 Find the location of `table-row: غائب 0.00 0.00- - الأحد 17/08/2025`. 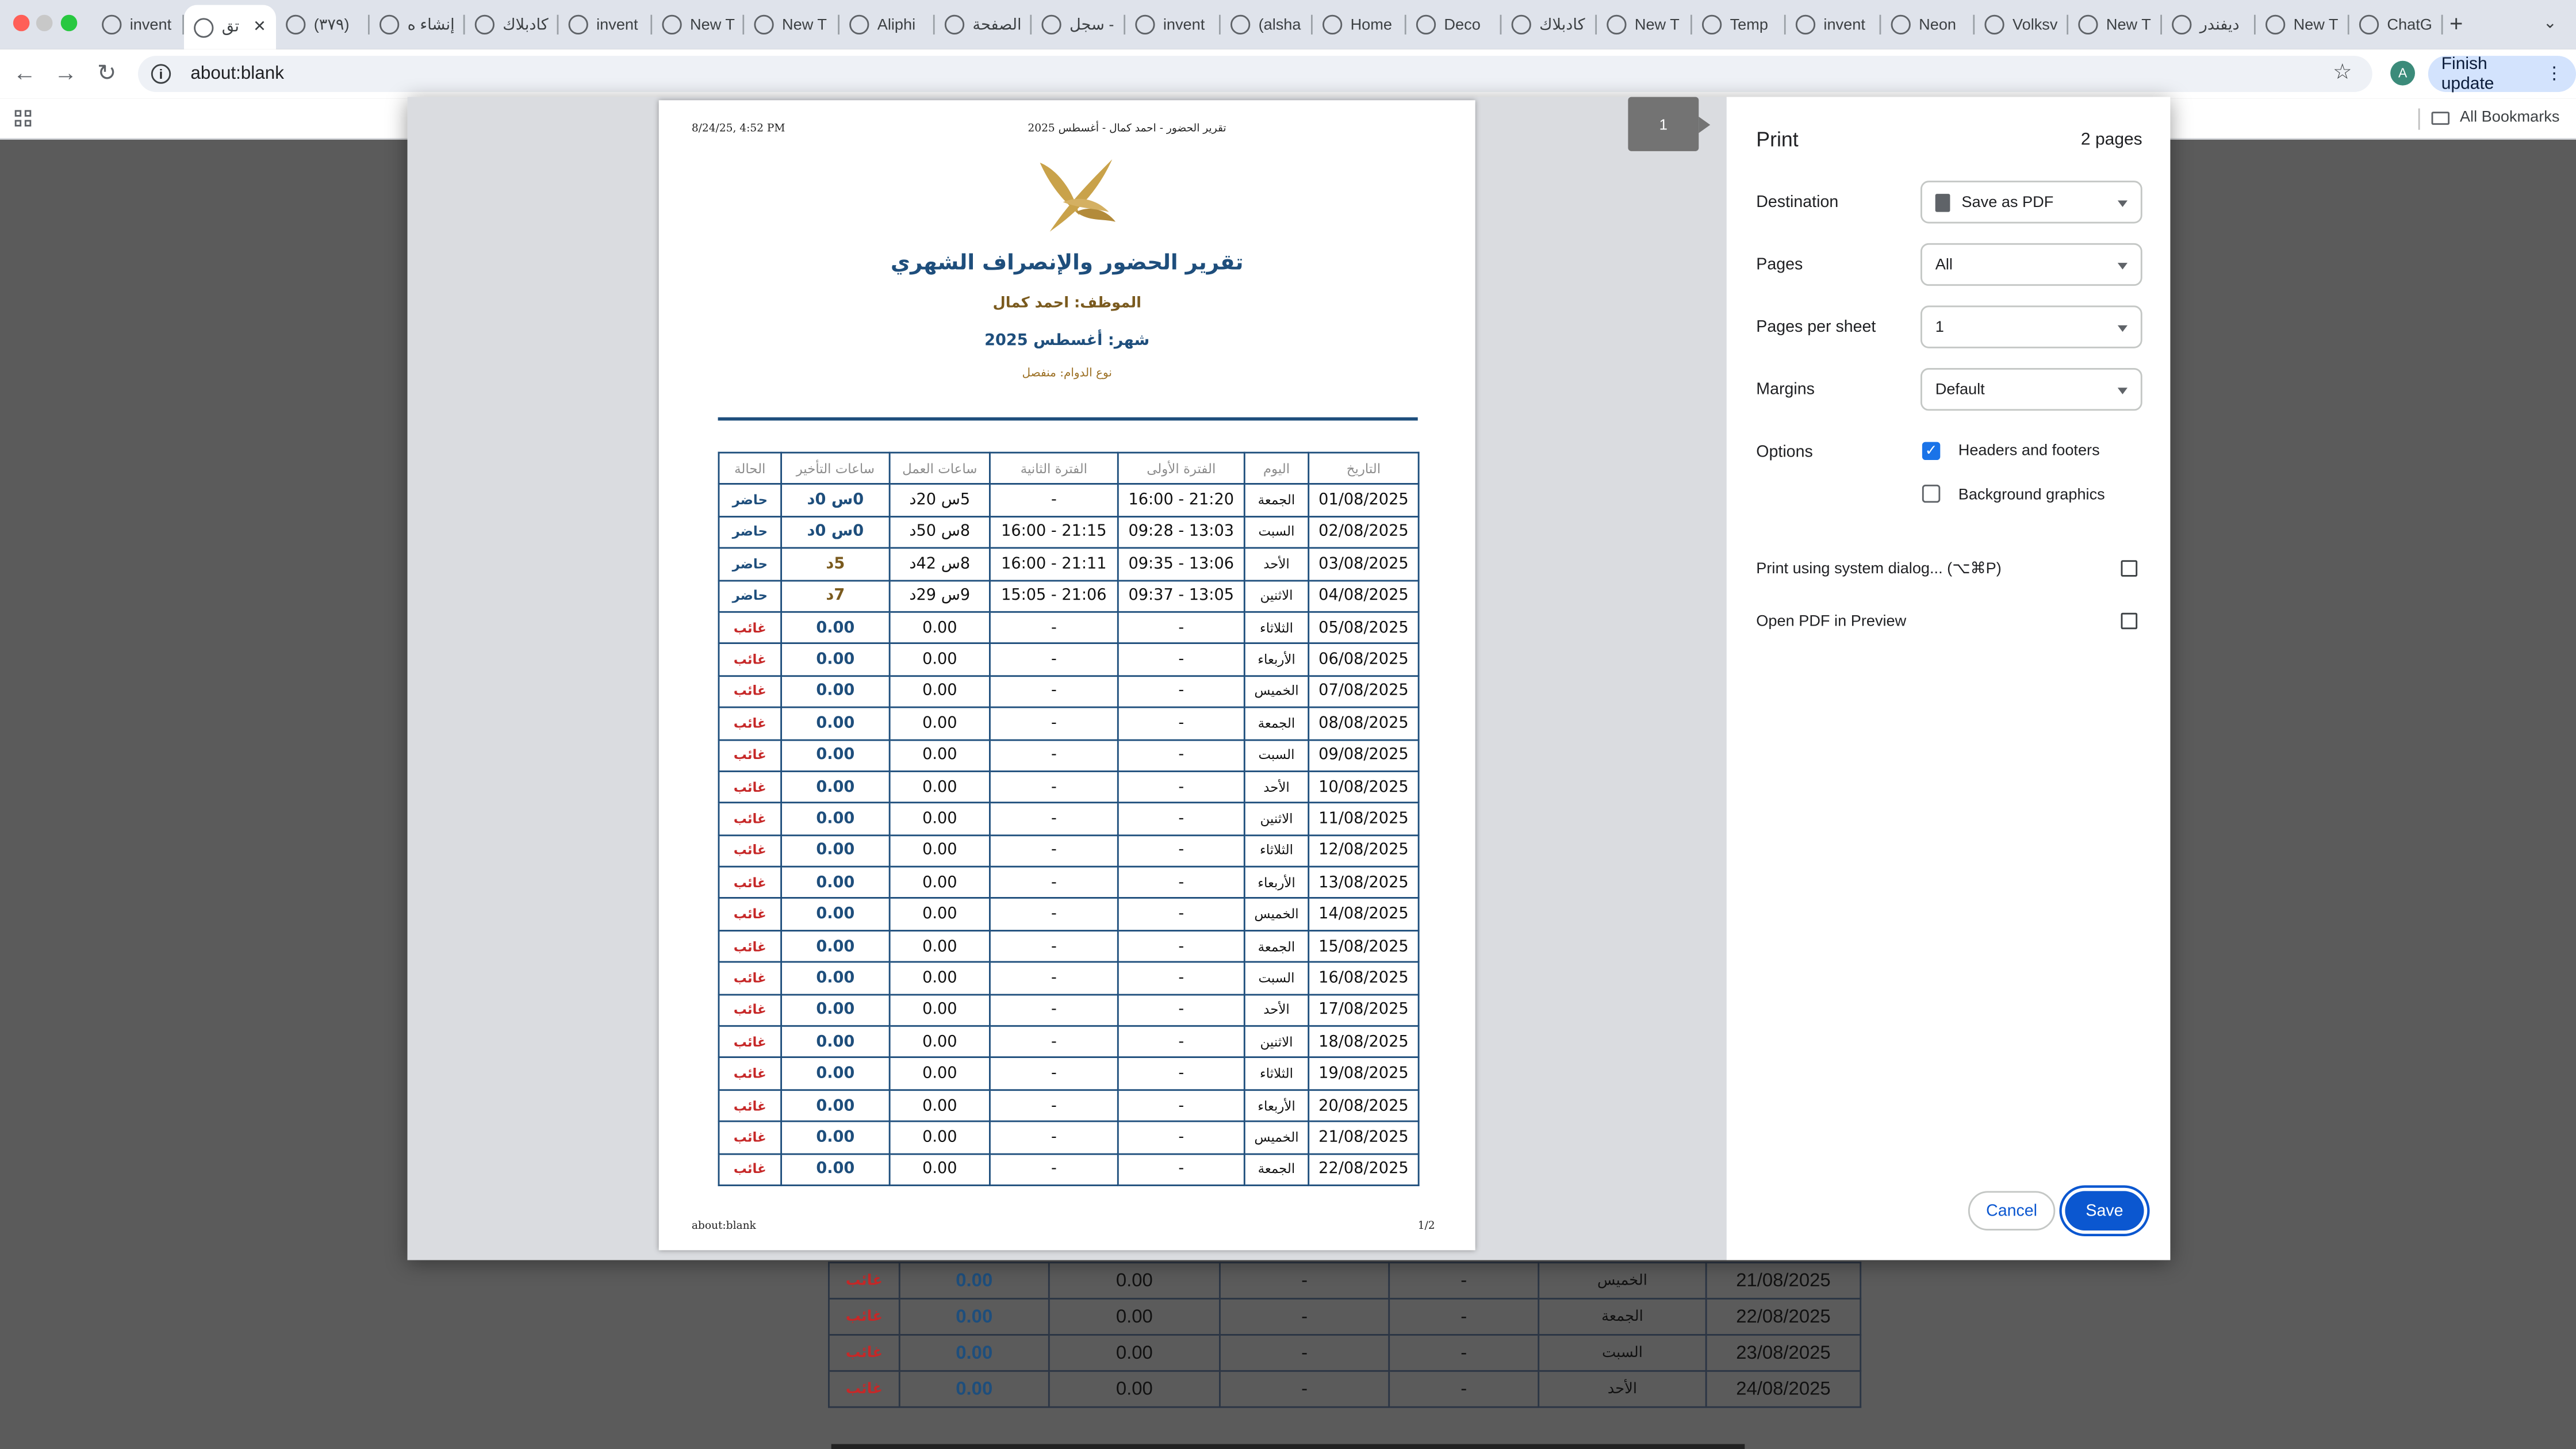

table-row: غائب 0.00 0.00- - الأحد 17/08/2025 is located at coordinates (1069, 1010).